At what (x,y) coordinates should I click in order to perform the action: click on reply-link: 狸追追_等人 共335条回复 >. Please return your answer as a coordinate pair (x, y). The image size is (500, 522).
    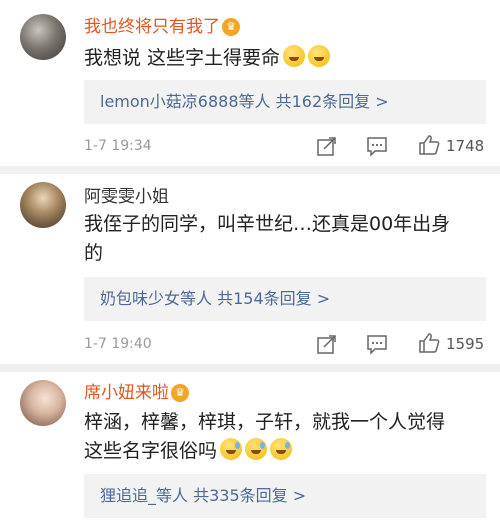
    Looking at the image, I should click on (203, 496).